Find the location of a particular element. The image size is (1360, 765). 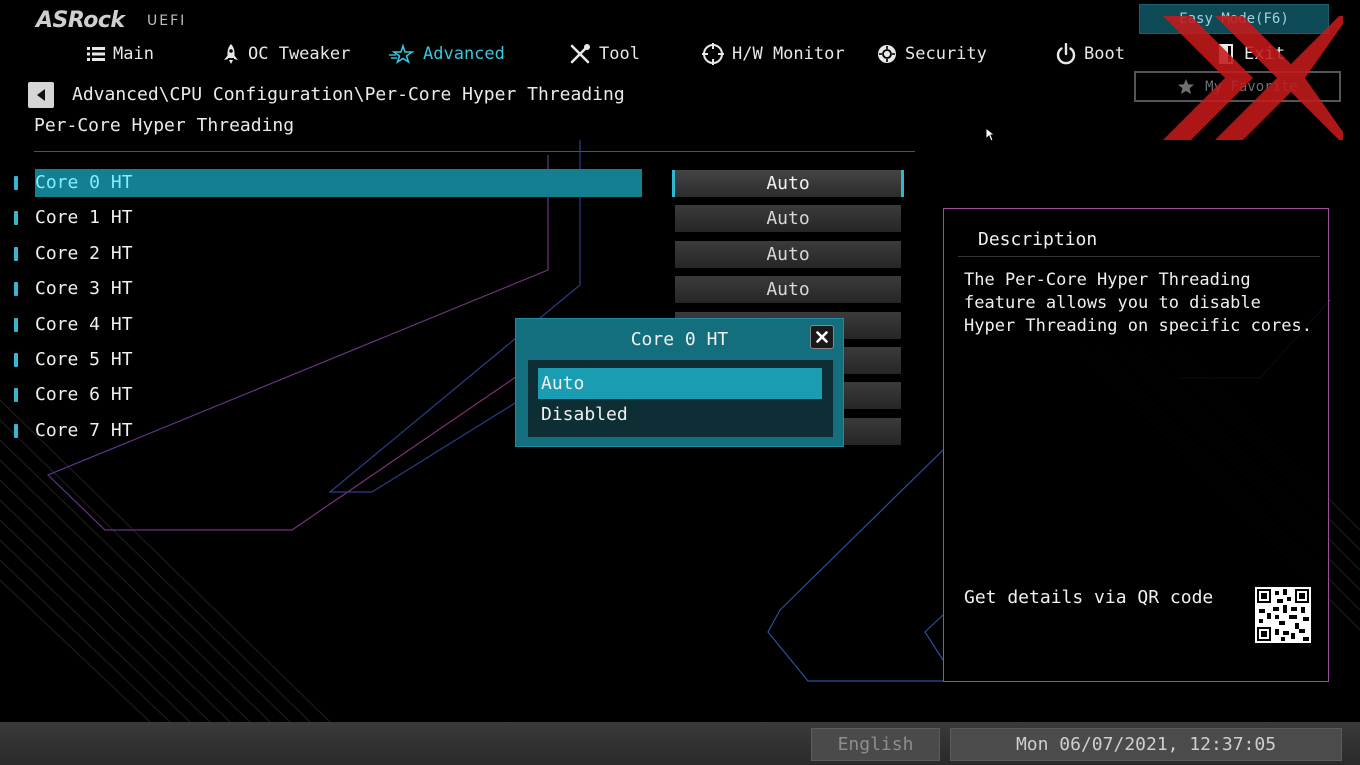

description-title: Description is located at coordinates (1038, 239).